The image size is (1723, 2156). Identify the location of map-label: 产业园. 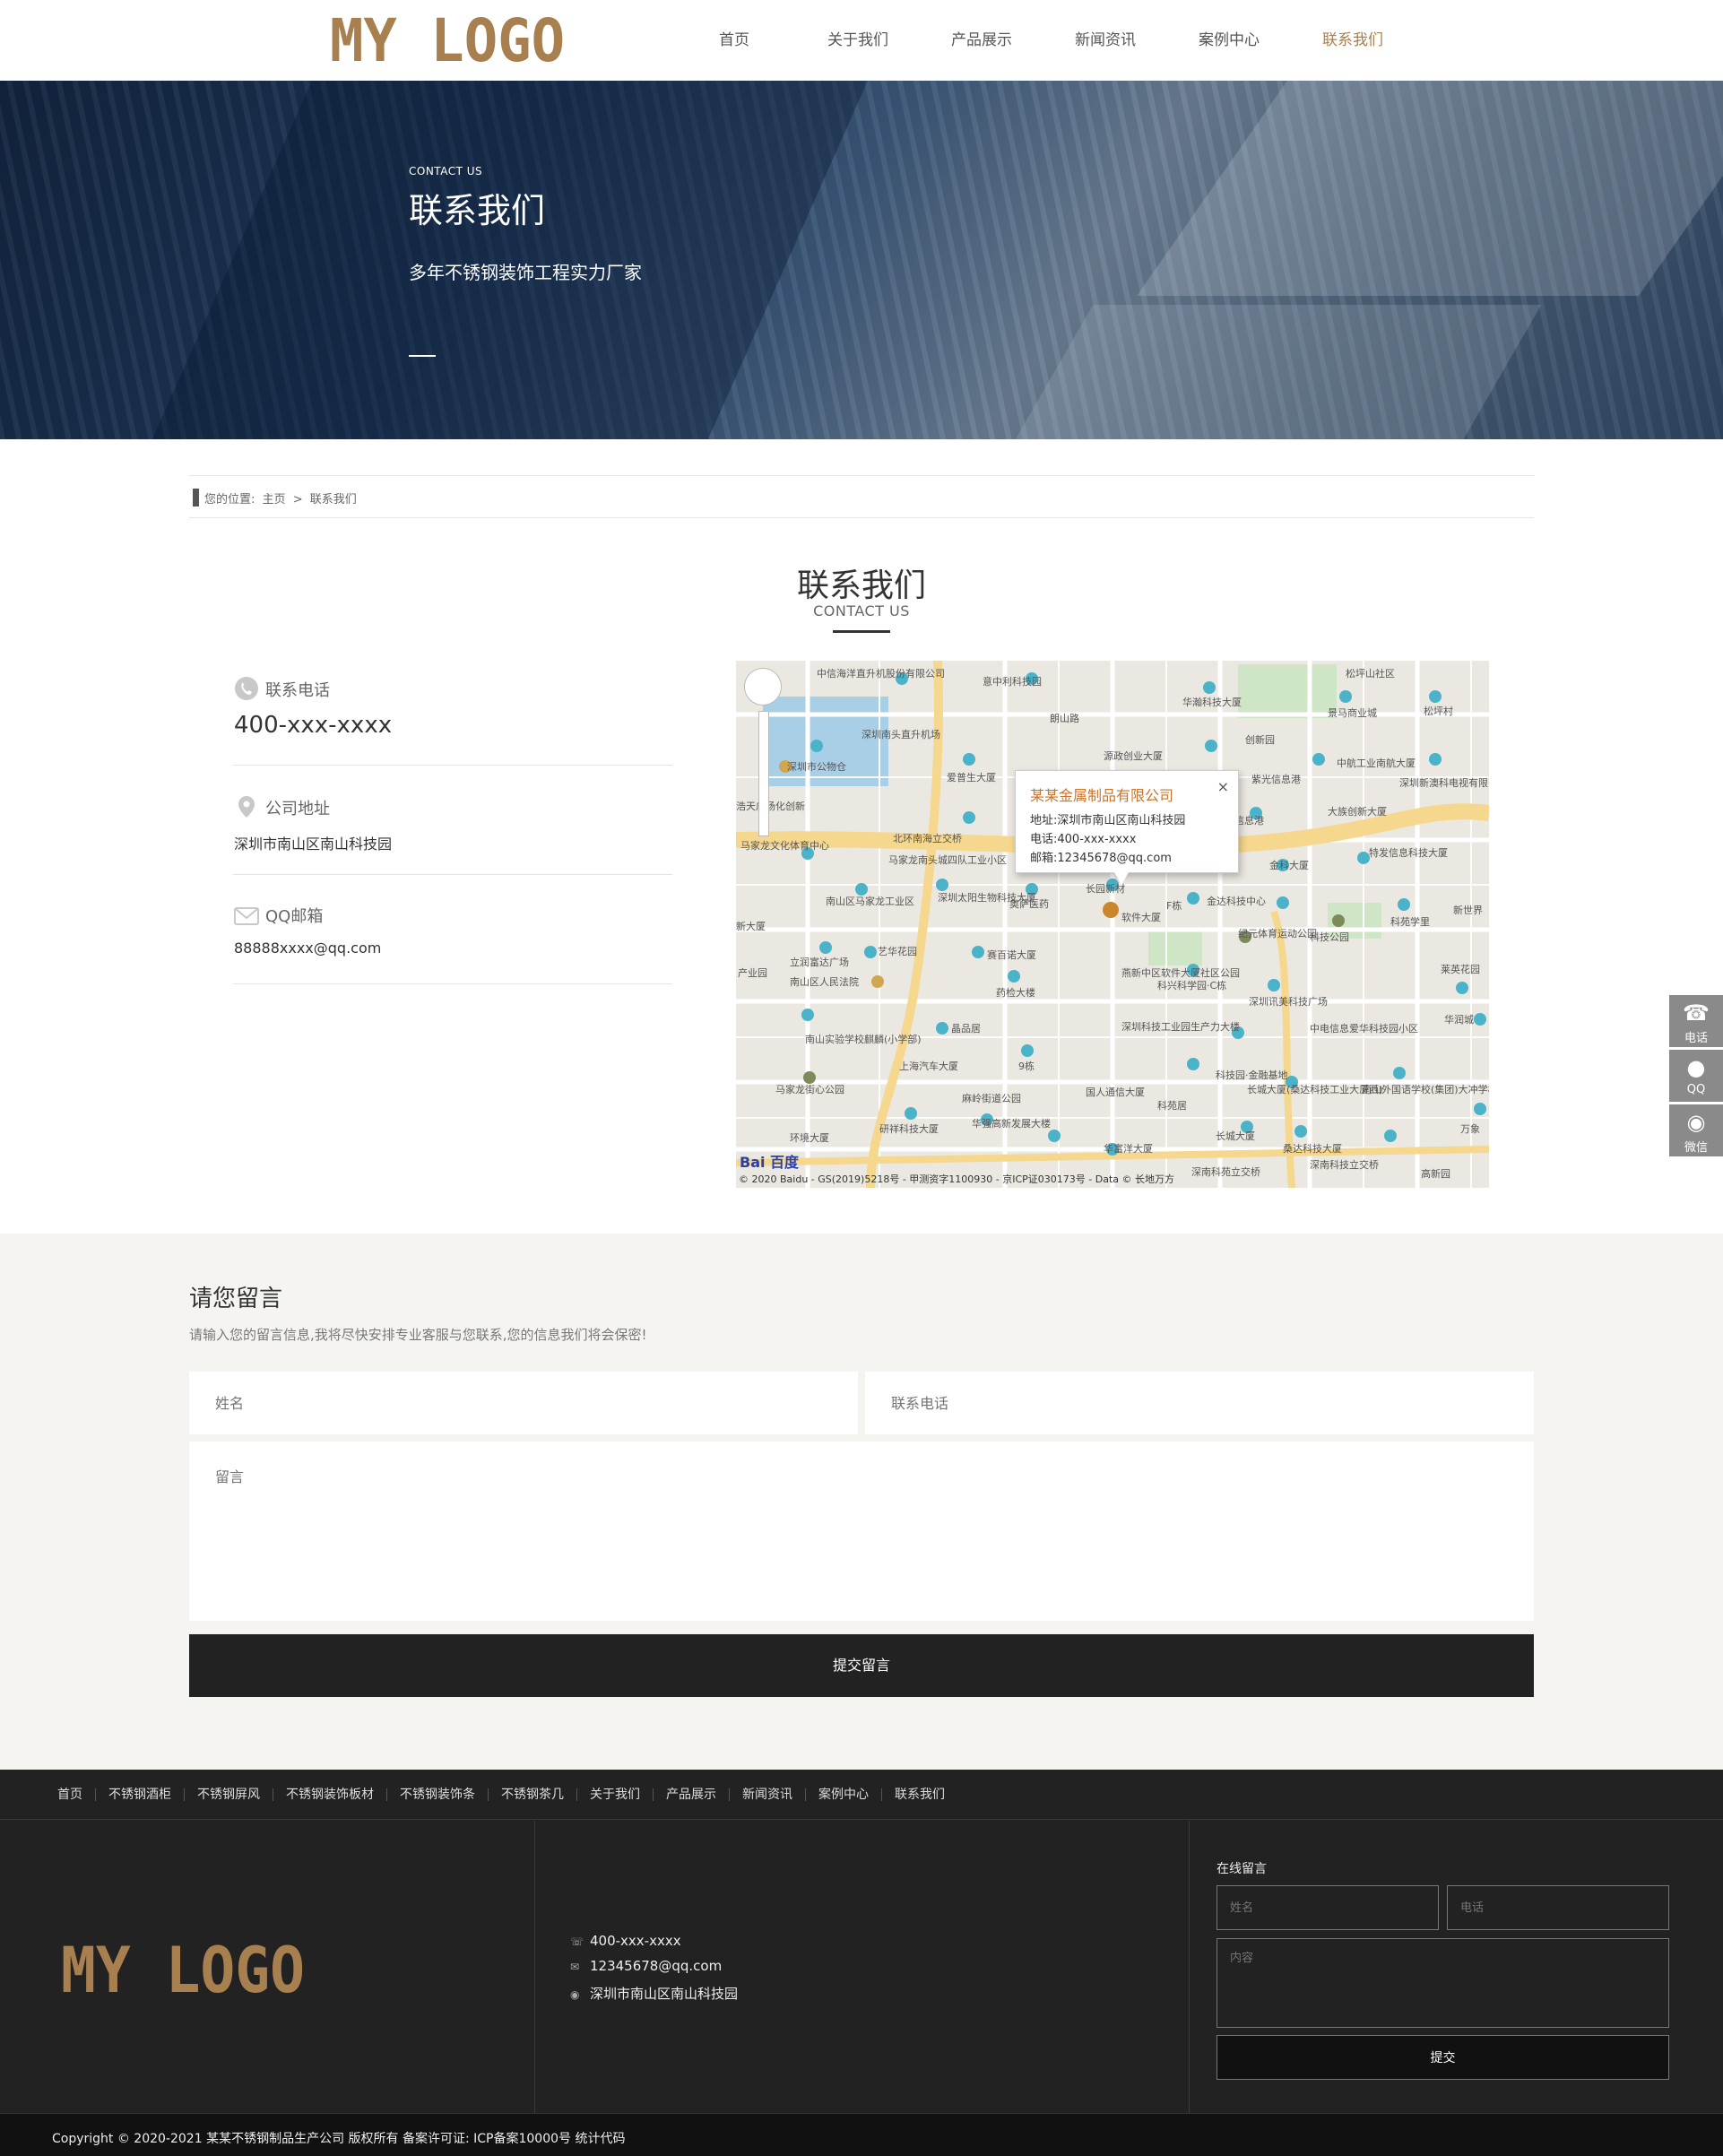
(752, 973).